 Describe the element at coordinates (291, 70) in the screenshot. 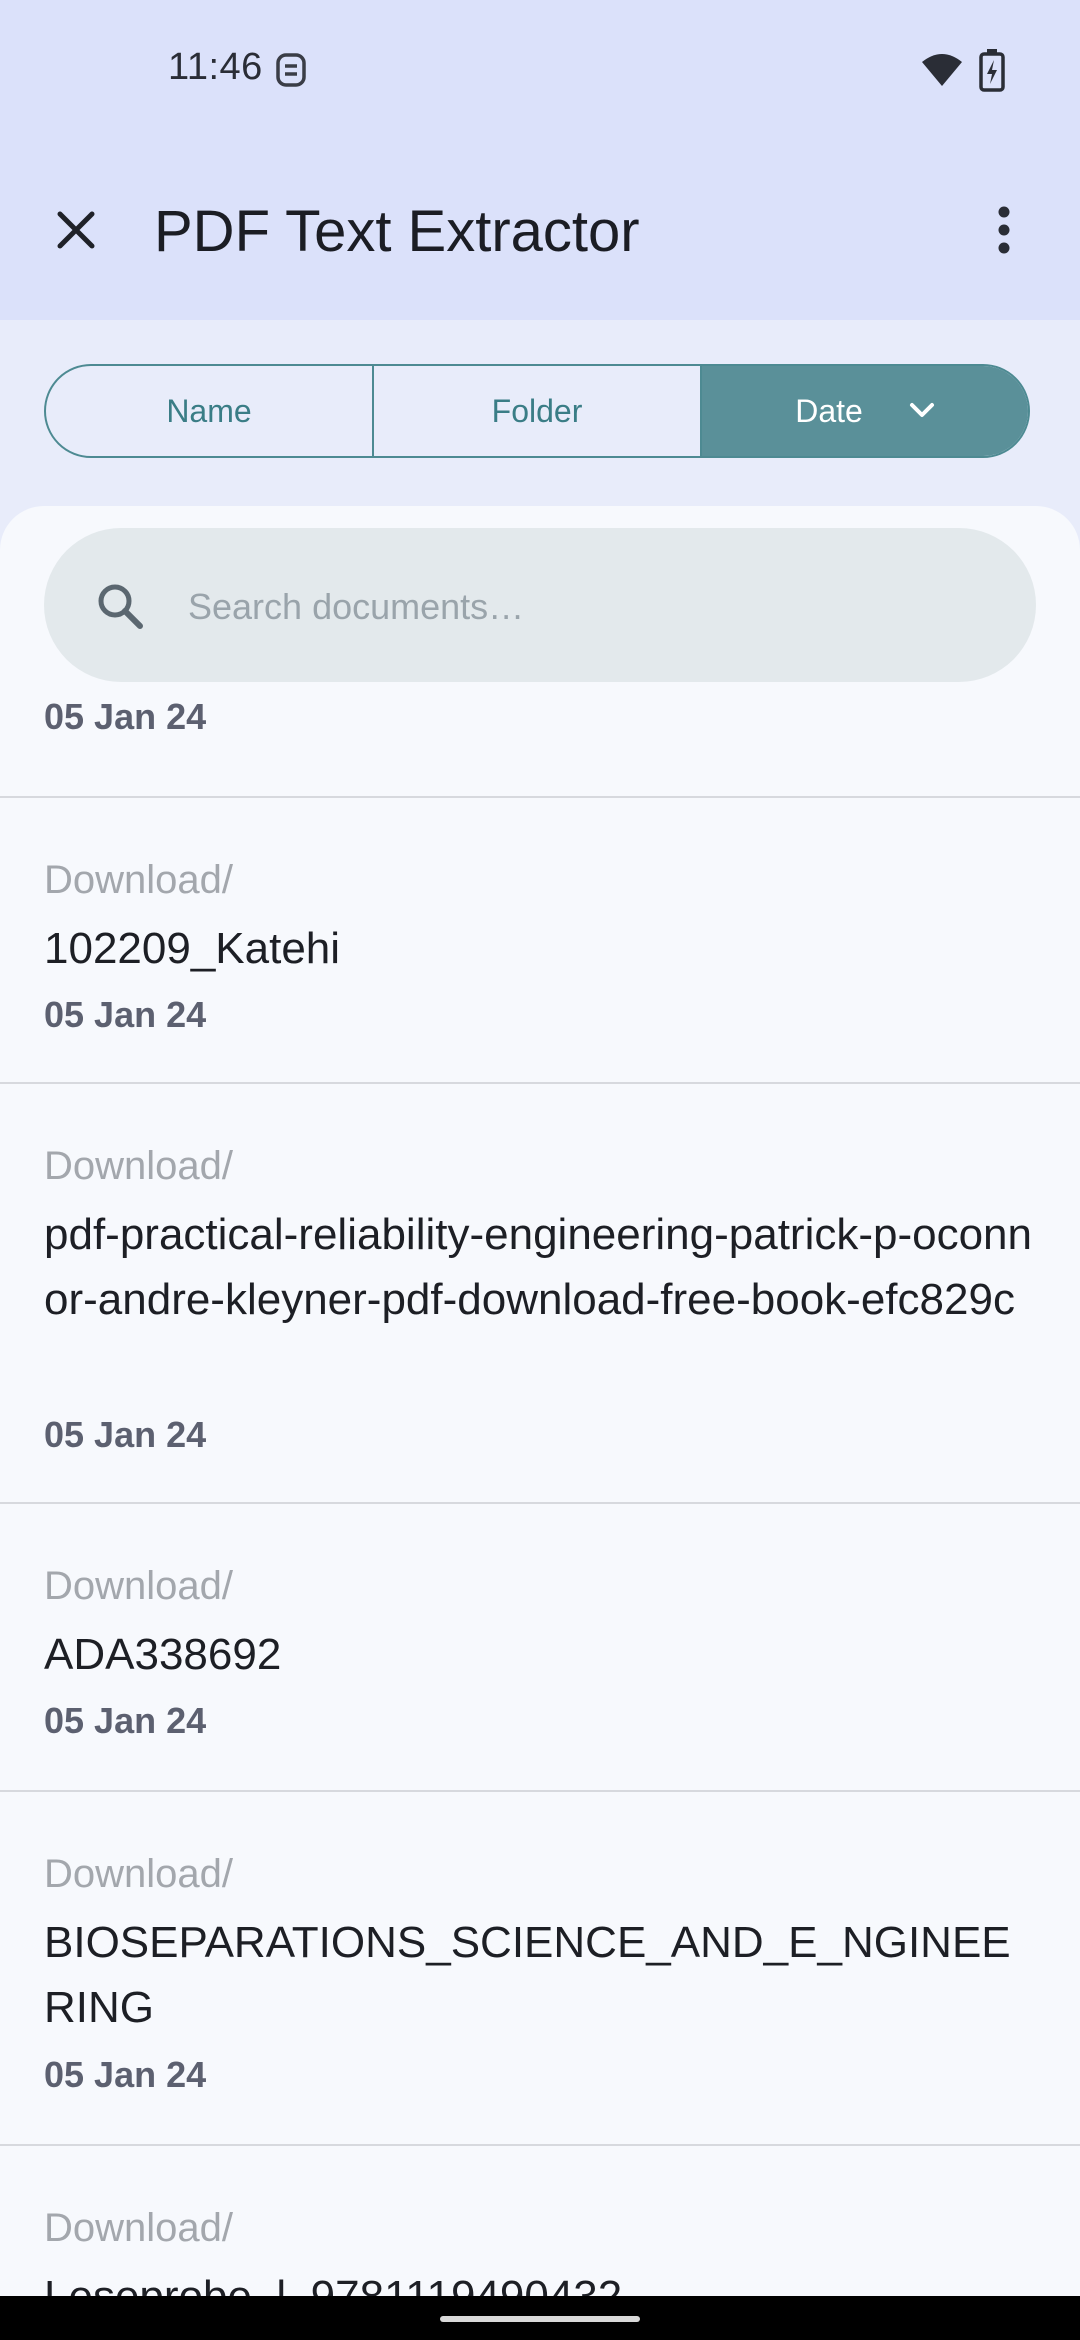

I see `sim-icon` at that location.